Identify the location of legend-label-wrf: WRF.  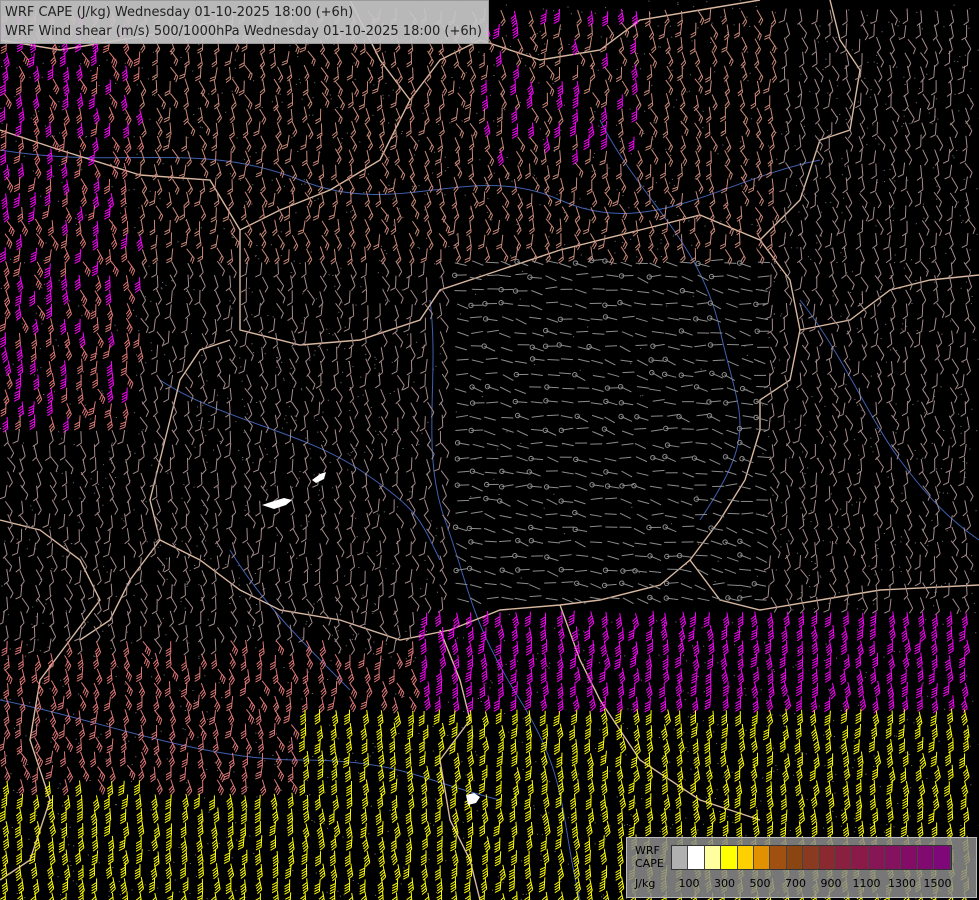
(647, 850).